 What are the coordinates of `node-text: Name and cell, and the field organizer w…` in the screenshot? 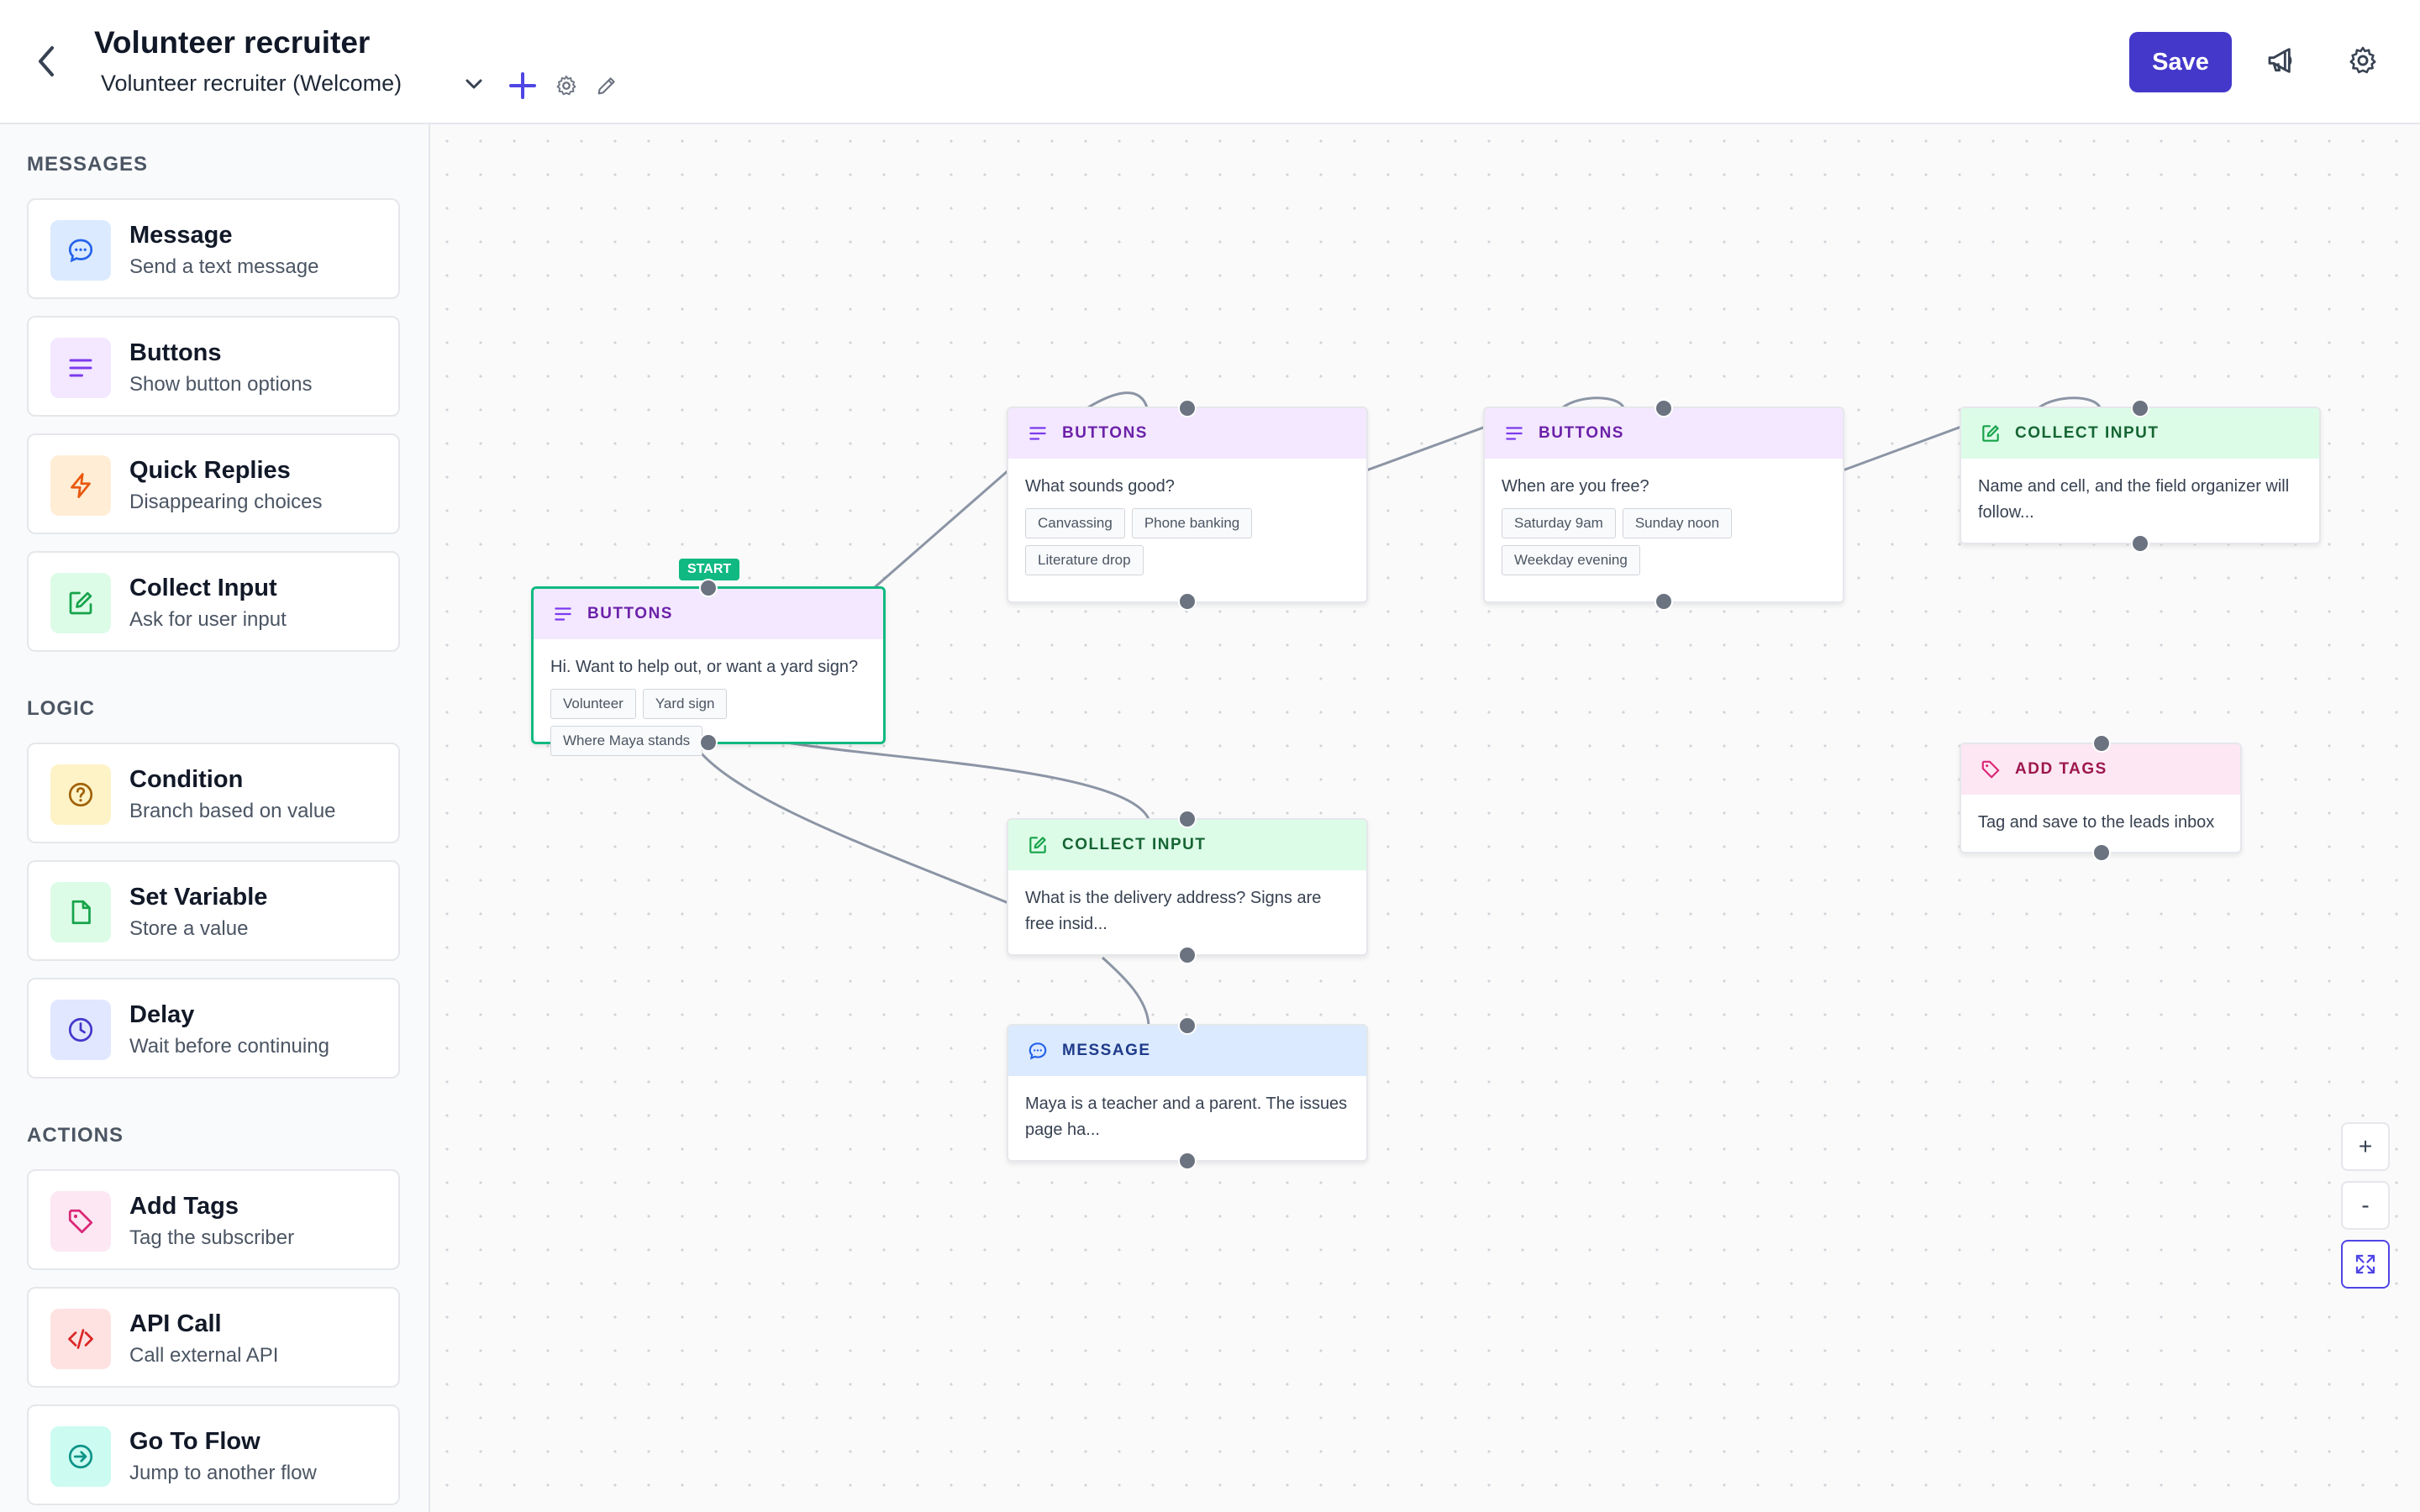 It's located at (2134, 499).